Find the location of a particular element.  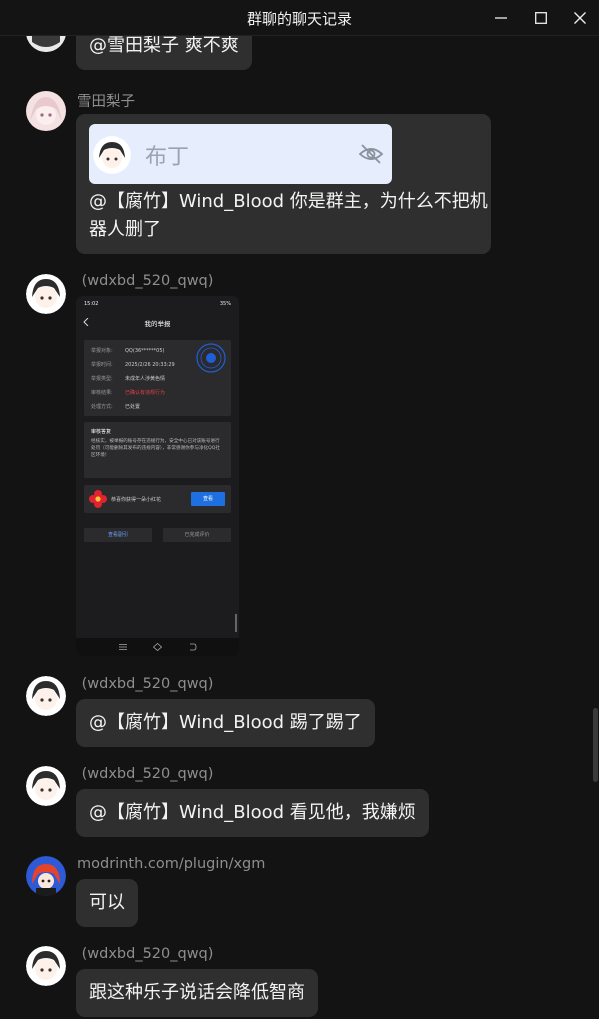

maximize-button is located at coordinates (541, 18).